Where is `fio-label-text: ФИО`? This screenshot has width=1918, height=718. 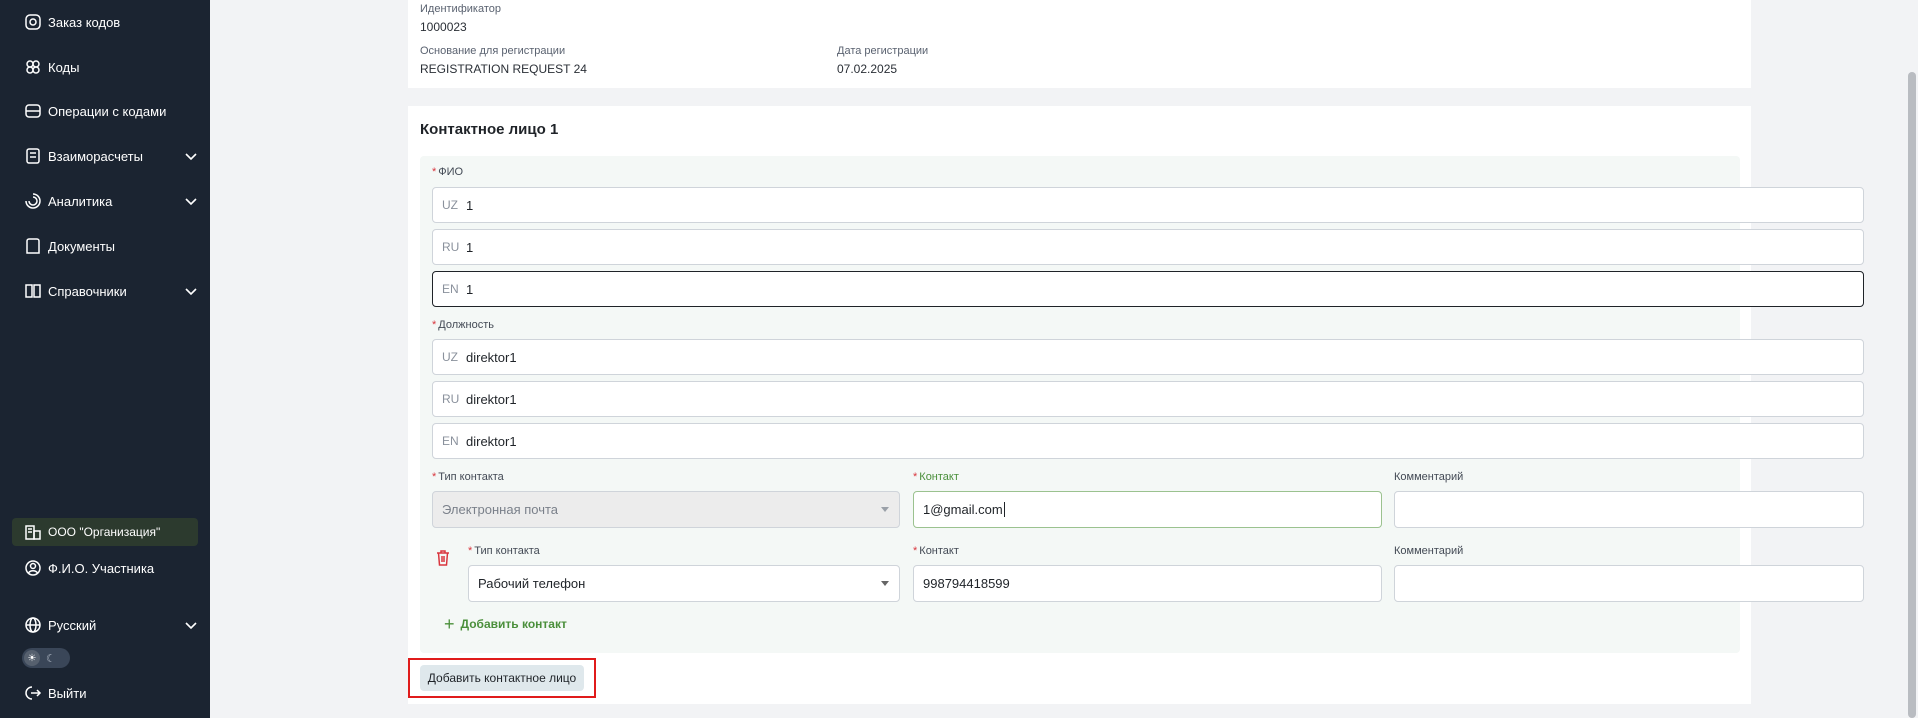
fio-label-text: ФИО is located at coordinates (451, 172).